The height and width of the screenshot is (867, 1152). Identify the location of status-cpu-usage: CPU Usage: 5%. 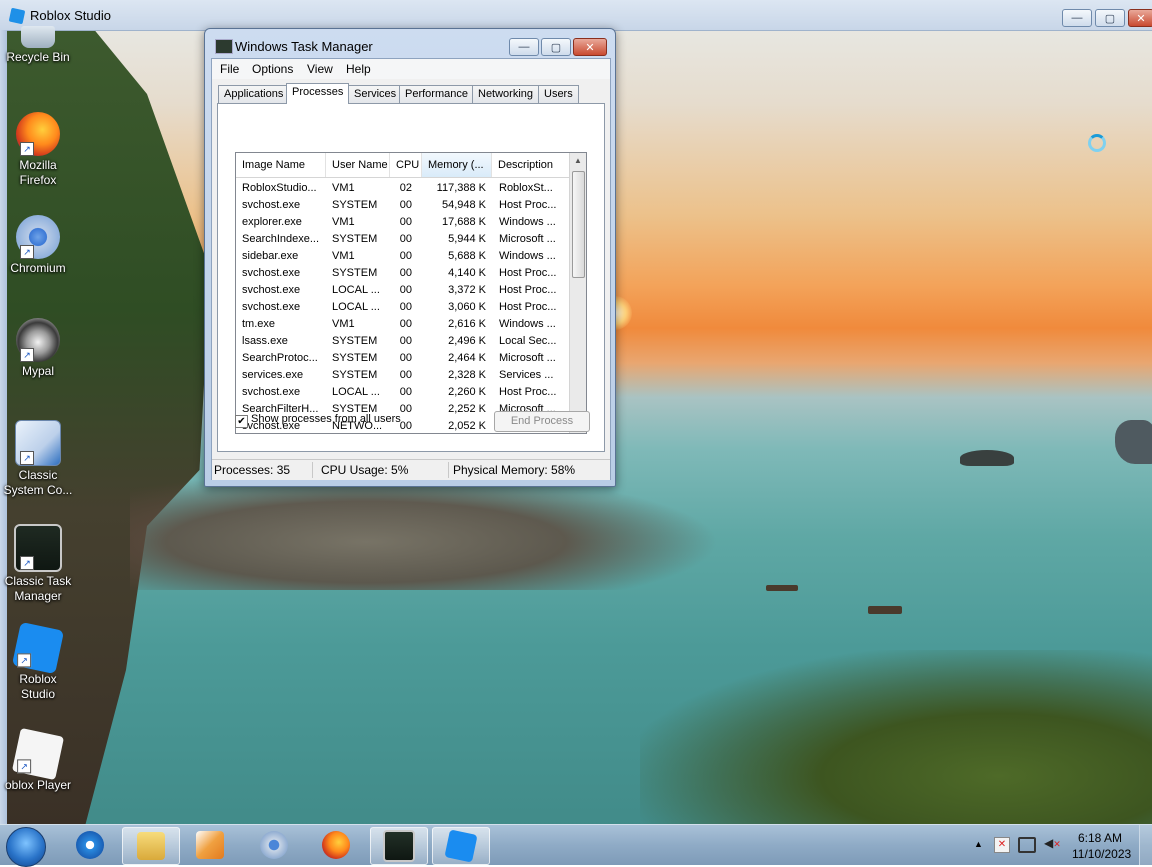
(365, 470).